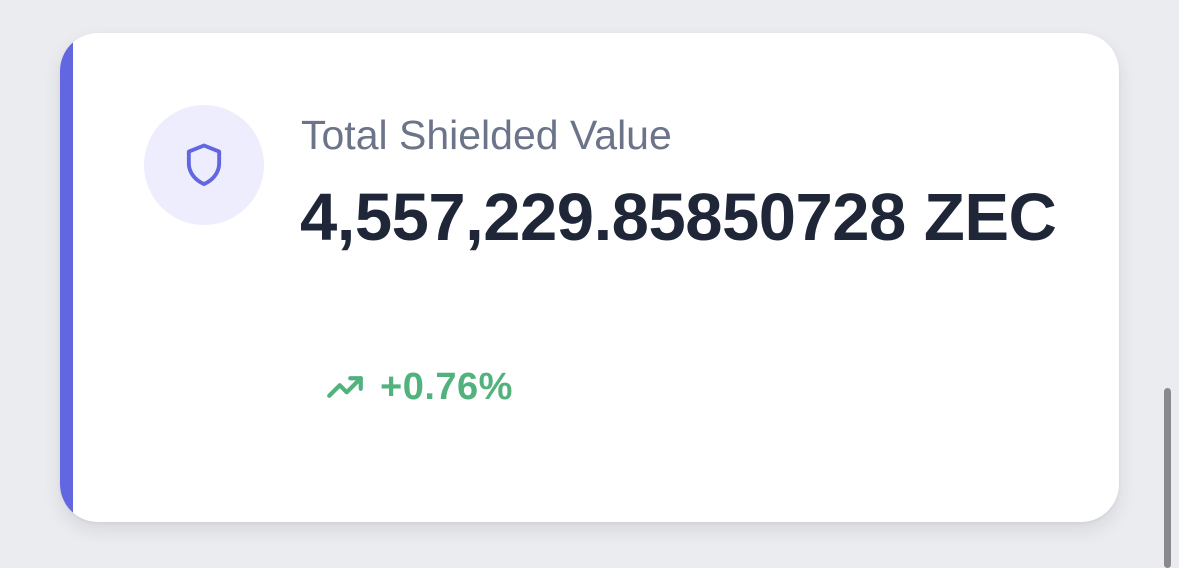 The width and height of the screenshot is (1179, 568). Describe the element at coordinates (446, 387) in the screenshot. I see `change-percentage: +0.76%` at that location.